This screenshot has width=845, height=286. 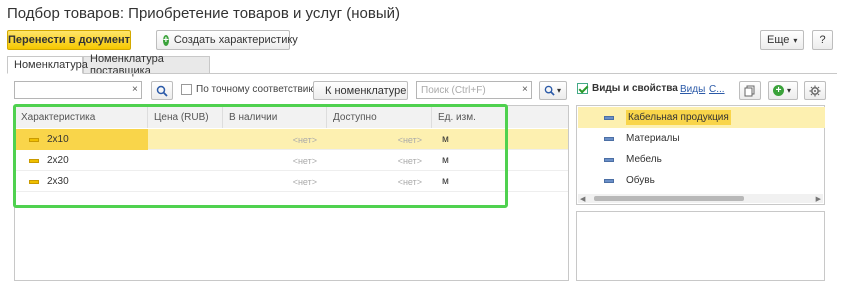 I want to click on copy-button, so click(x=750, y=90).